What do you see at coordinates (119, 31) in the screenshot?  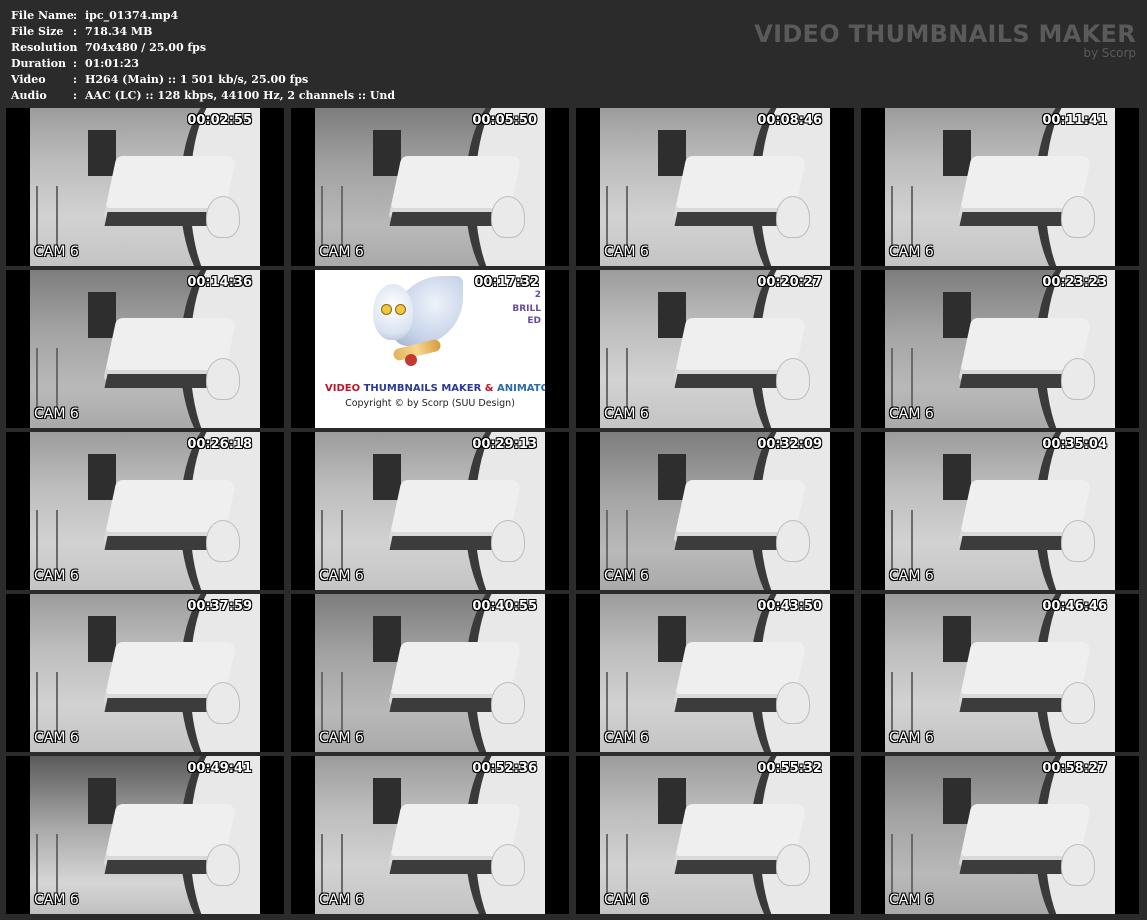 I see `info-value: 718.34 MB` at bounding box center [119, 31].